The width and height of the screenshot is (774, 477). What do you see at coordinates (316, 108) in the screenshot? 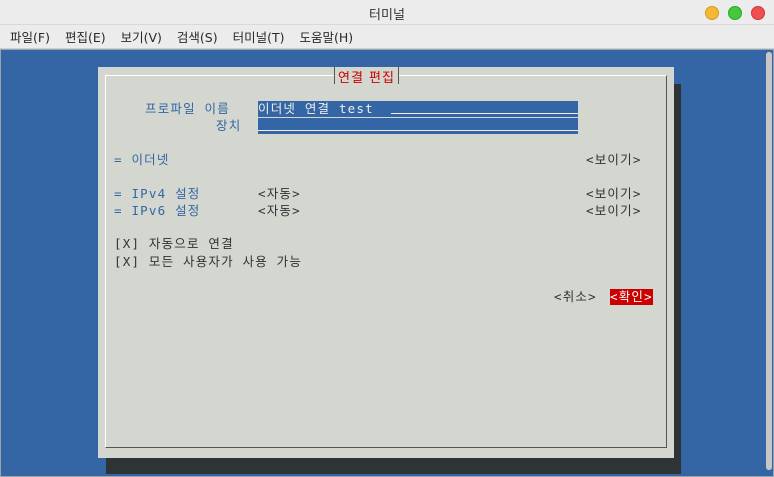
I see `profile-name-value: 이더넷 연결 test` at bounding box center [316, 108].